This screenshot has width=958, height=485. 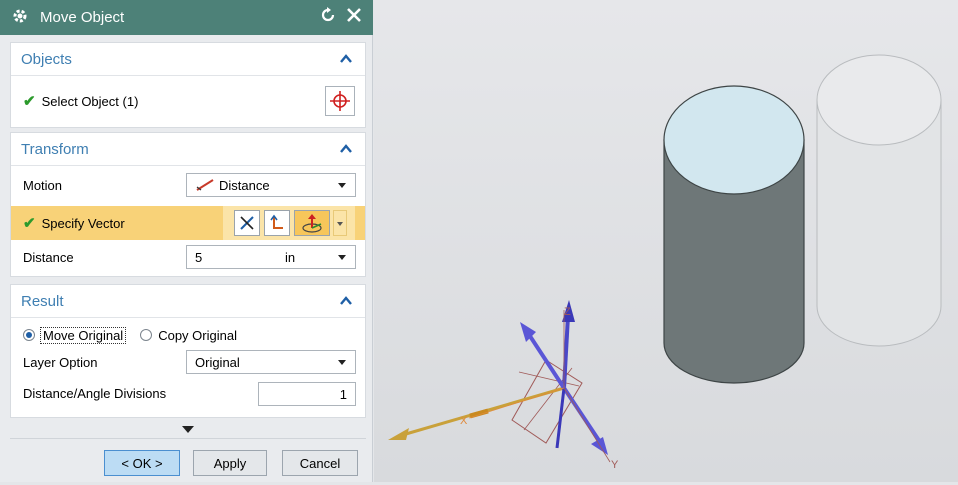 What do you see at coordinates (188, 223) in the screenshot?
I see `specify-vector-row: ✔ Specify Vector` at bounding box center [188, 223].